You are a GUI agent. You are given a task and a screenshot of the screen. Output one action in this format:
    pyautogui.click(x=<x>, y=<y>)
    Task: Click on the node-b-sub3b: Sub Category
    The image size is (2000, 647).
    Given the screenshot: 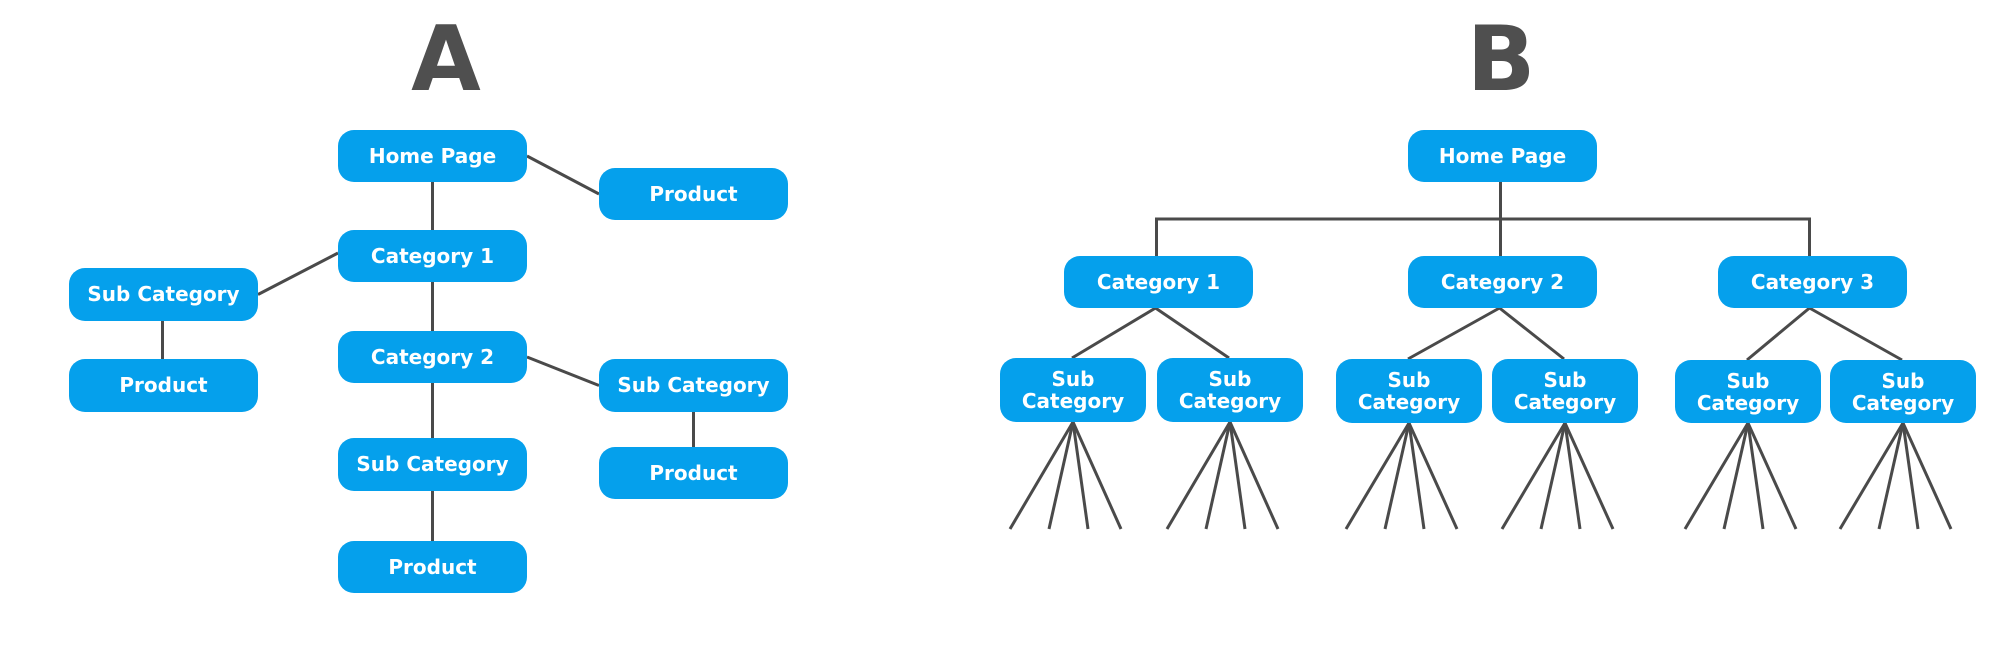 What is the action you would take?
    pyautogui.click(x=1903, y=391)
    